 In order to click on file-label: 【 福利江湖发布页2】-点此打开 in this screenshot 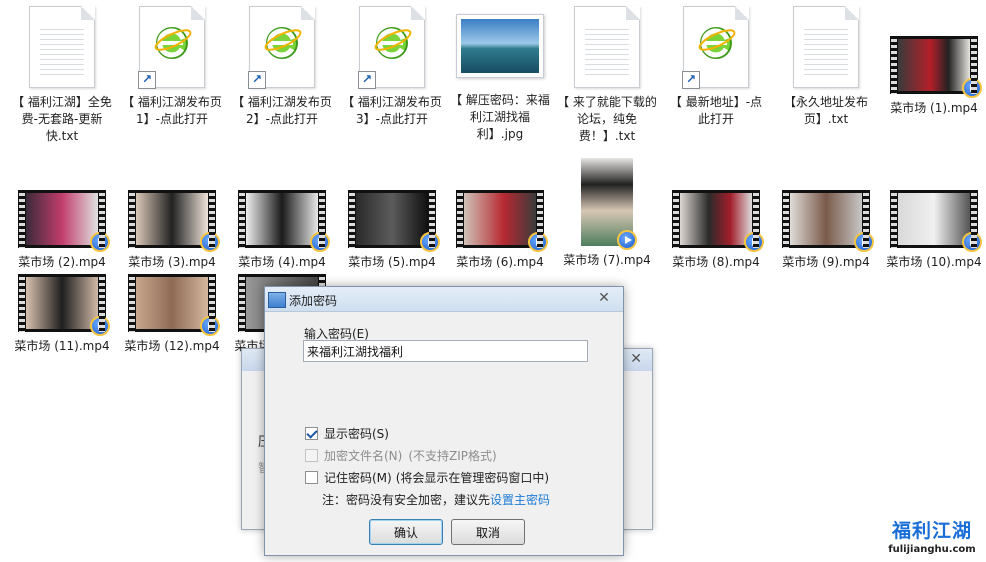, I will do `click(282, 110)`.